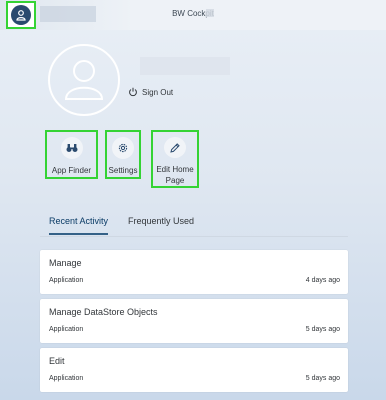 This screenshot has height=400, width=386. What do you see at coordinates (133, 92) in the screenshot?
I see `power-icon` at bounding box center [133, 92].